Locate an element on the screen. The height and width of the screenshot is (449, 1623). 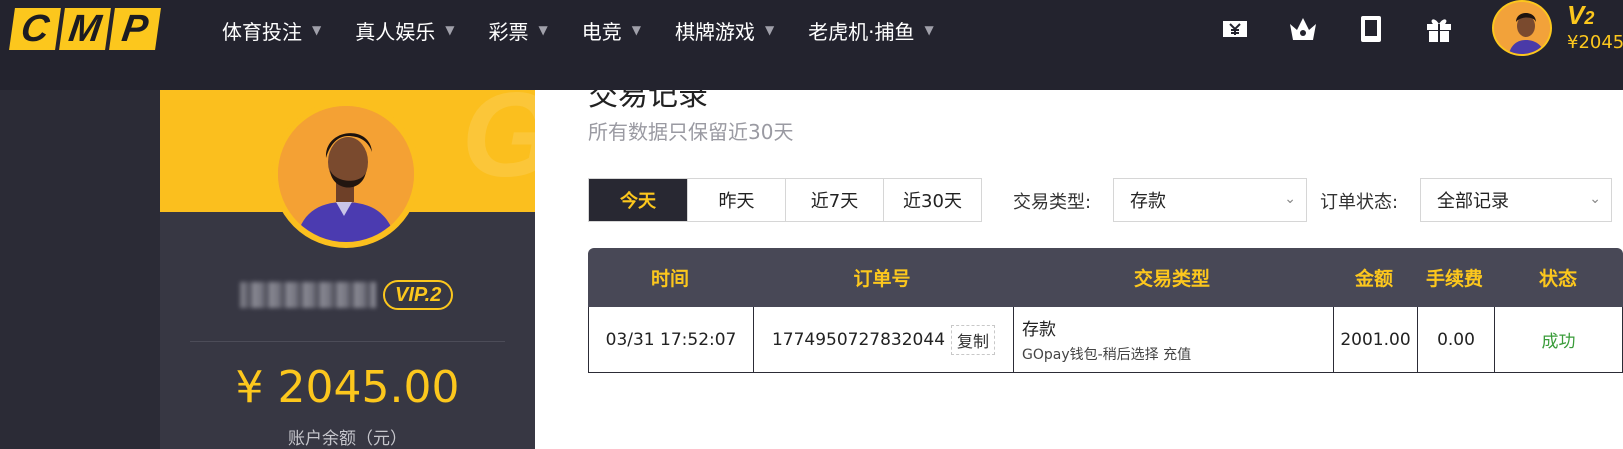
account-balance: ¥ 2045.00 is located at coordinates (347, 387).